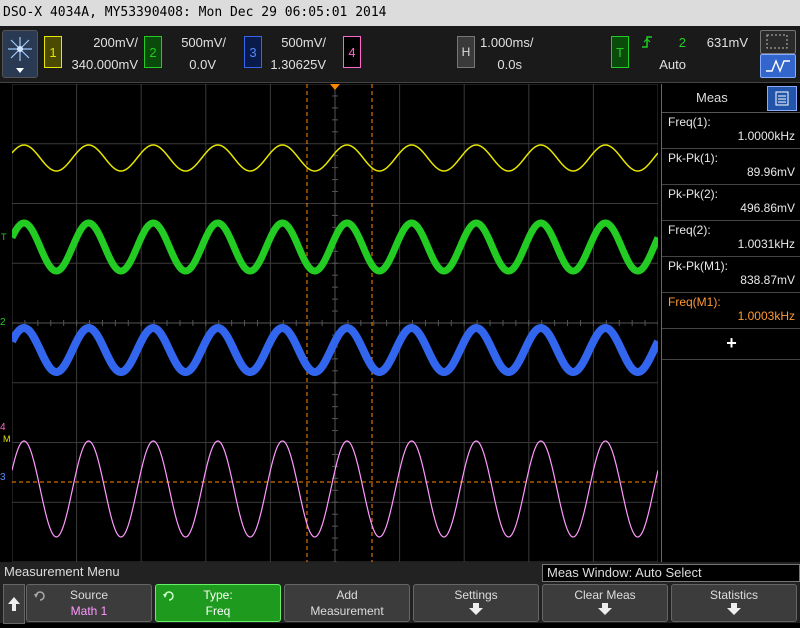  What do you see at coordinates (3, 322) in the screenshot?
I see `channel-2-ground-marker: 2` at bounding box center [3, 322].